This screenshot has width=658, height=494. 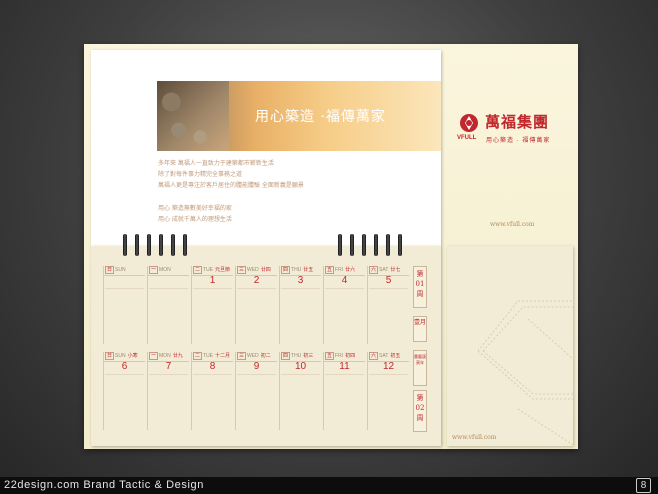 What do you see at coordinates (300, 366) in the screenshot?
I see `day-number: 10` at bounding box center [300, 366].